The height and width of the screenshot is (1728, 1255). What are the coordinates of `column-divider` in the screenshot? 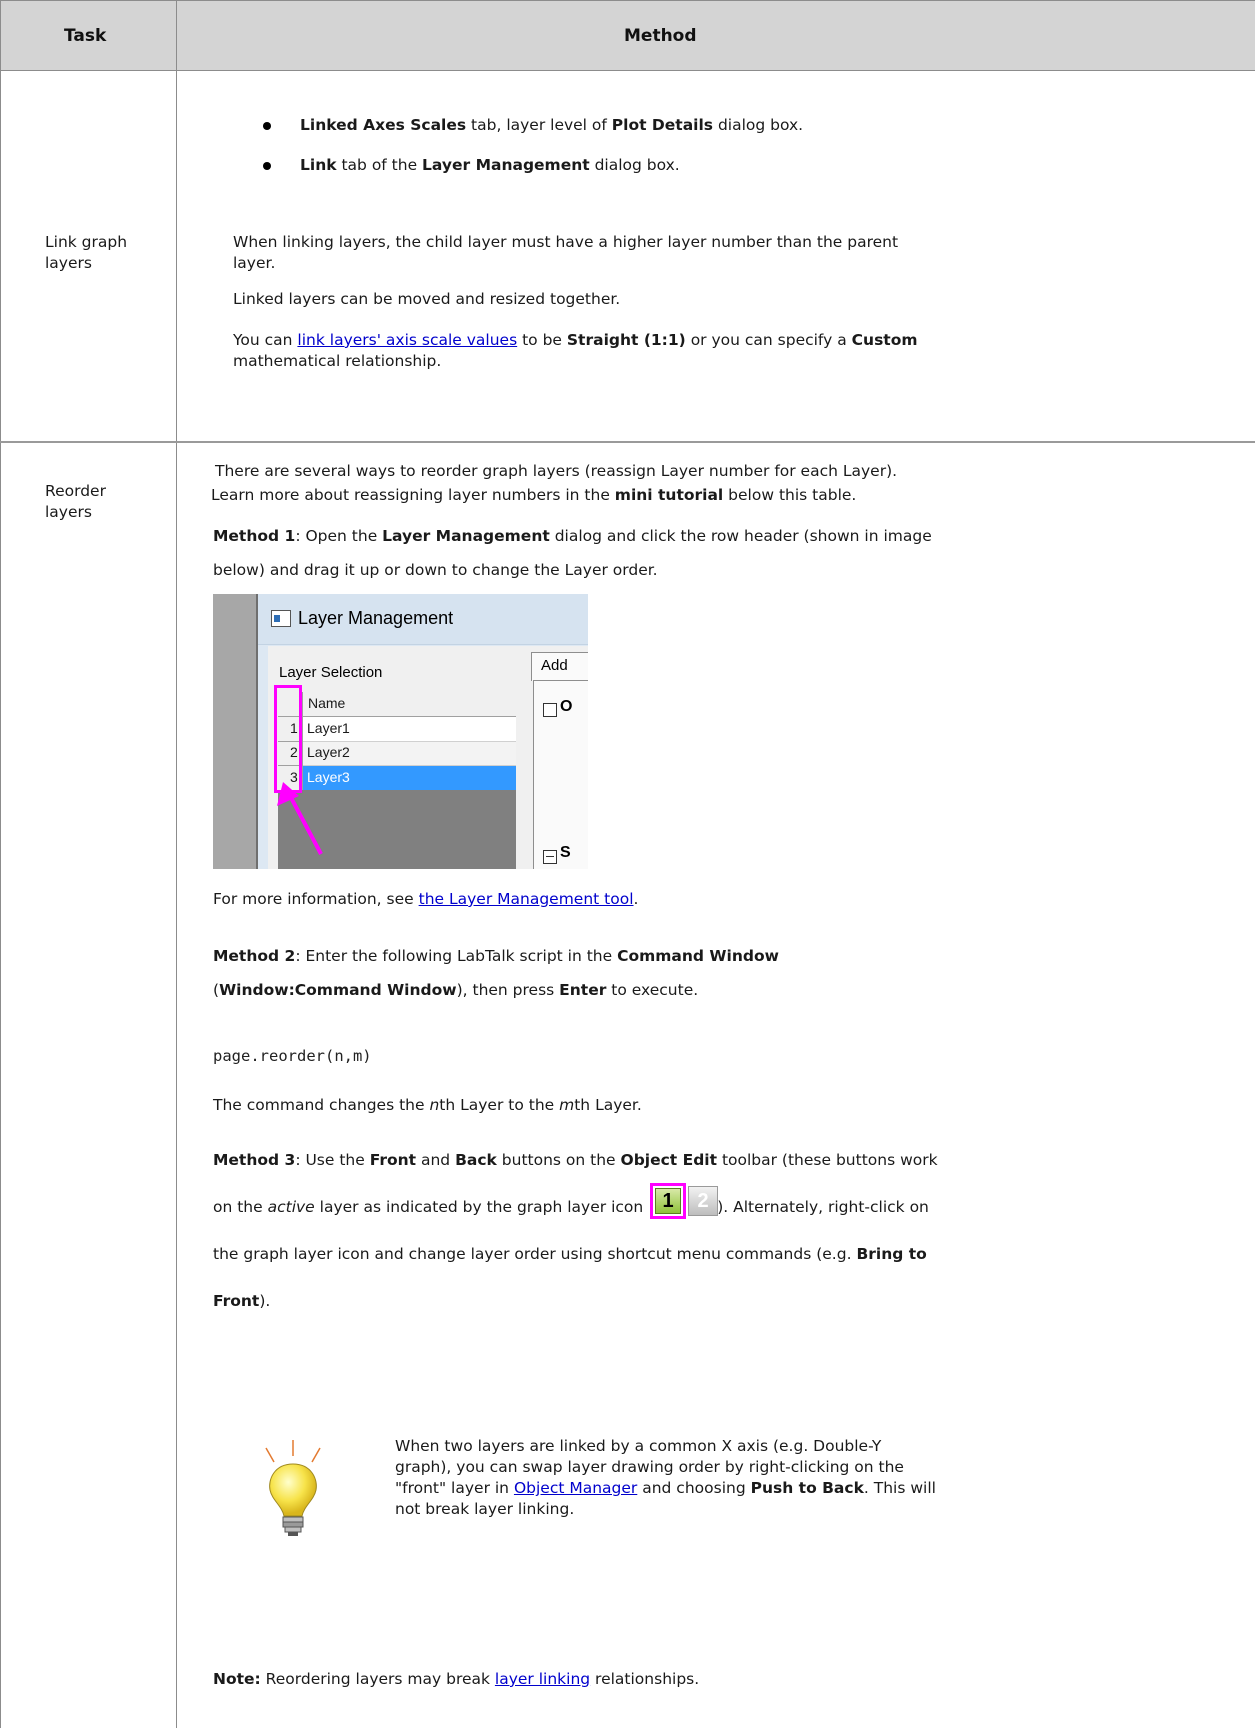 It's located at (176, 864).